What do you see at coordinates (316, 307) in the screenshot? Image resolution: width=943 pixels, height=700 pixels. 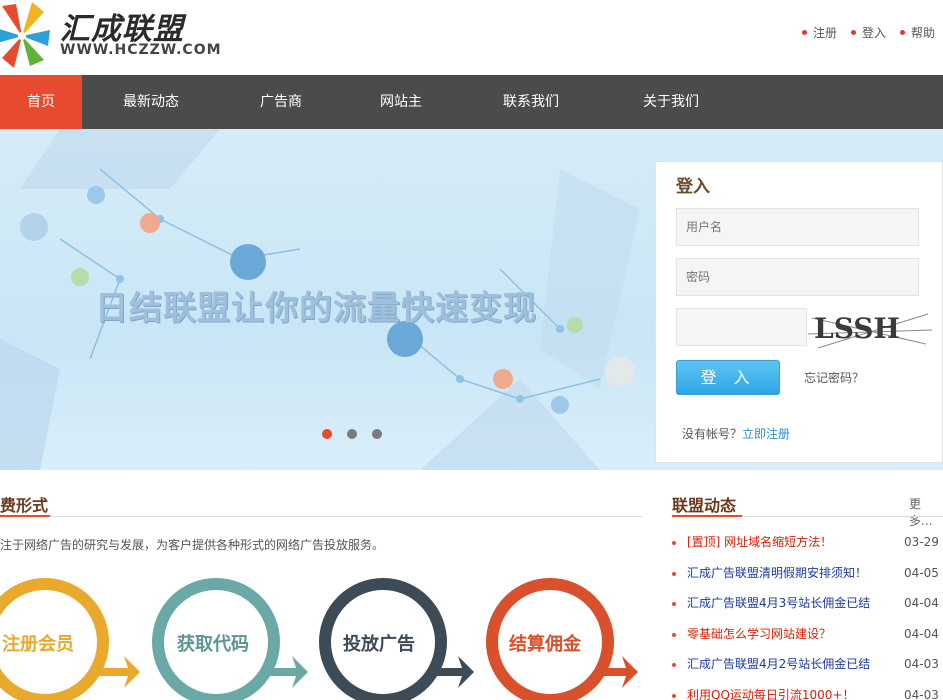 I see `banner-slogan: 日结联盟让你的流量快速变现` at bounding box center [316, 307].